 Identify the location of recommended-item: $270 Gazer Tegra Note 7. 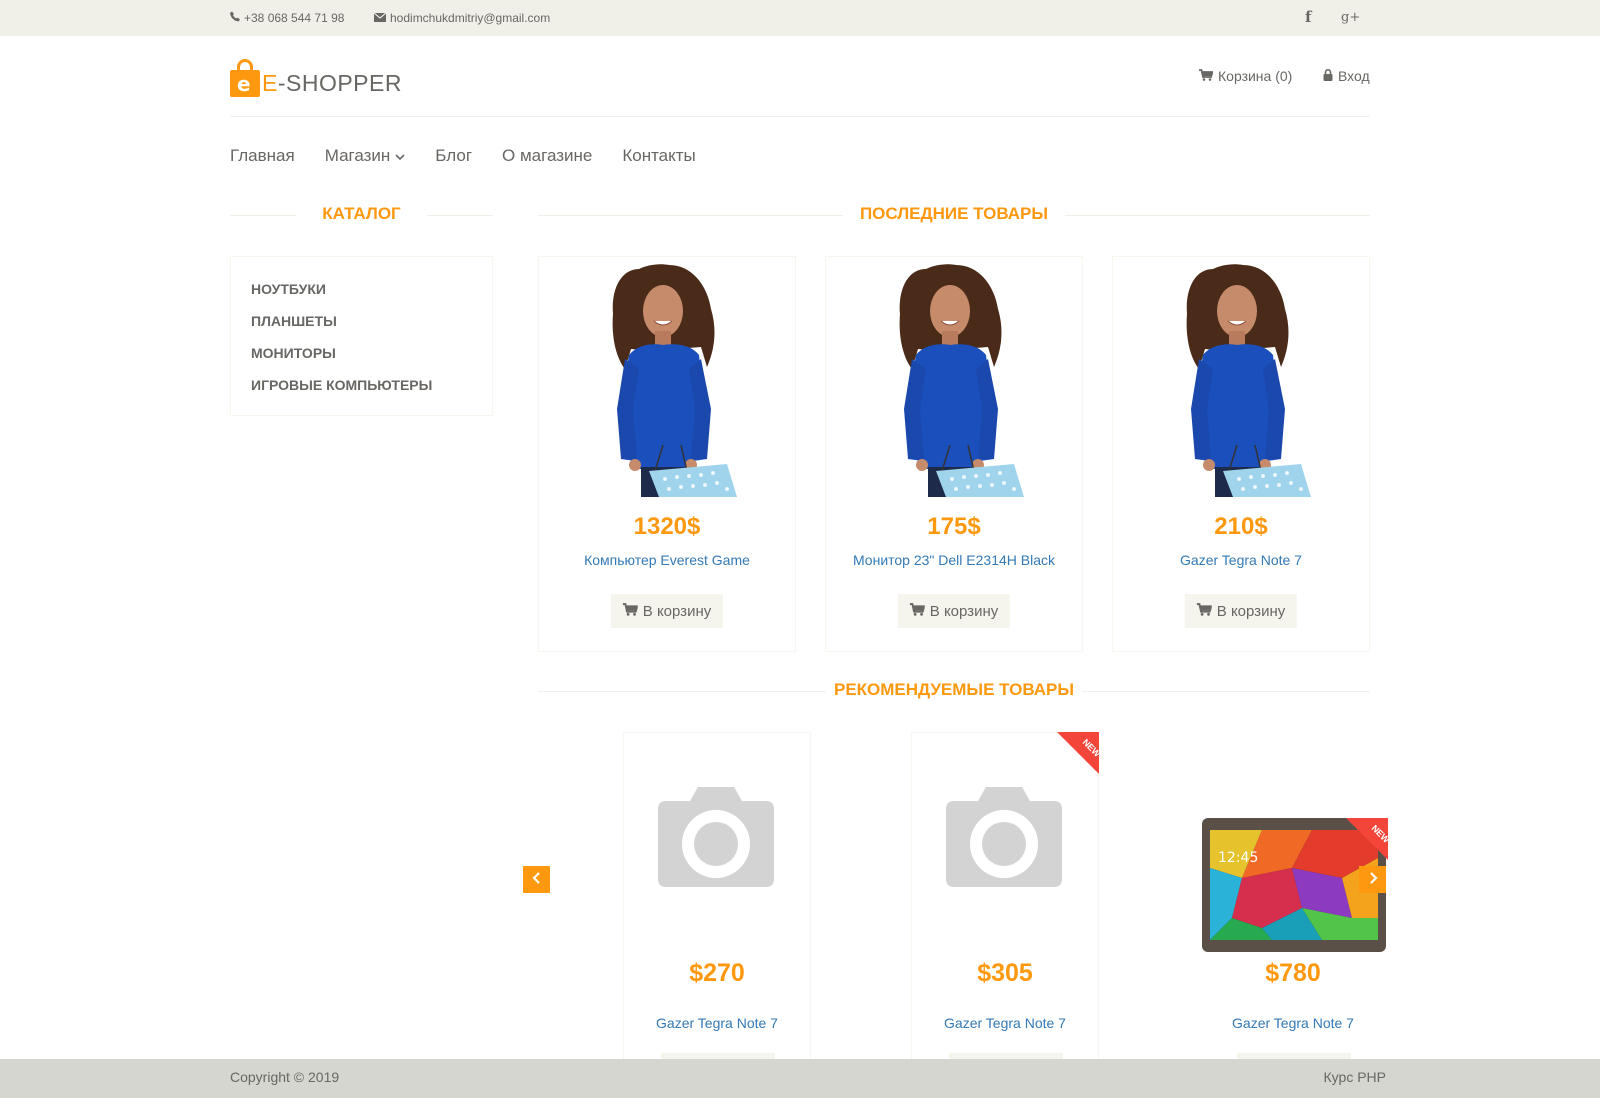
(717, 902).